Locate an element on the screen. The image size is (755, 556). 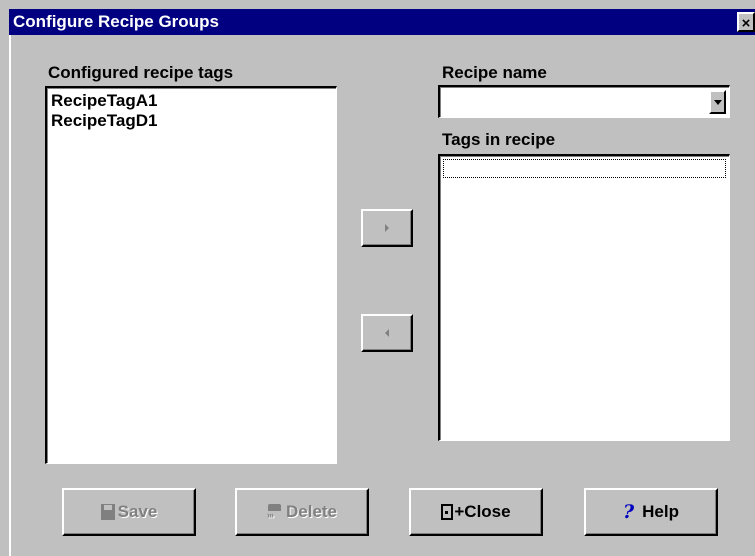
close-button: +Close is located at coordinates (476, 512).